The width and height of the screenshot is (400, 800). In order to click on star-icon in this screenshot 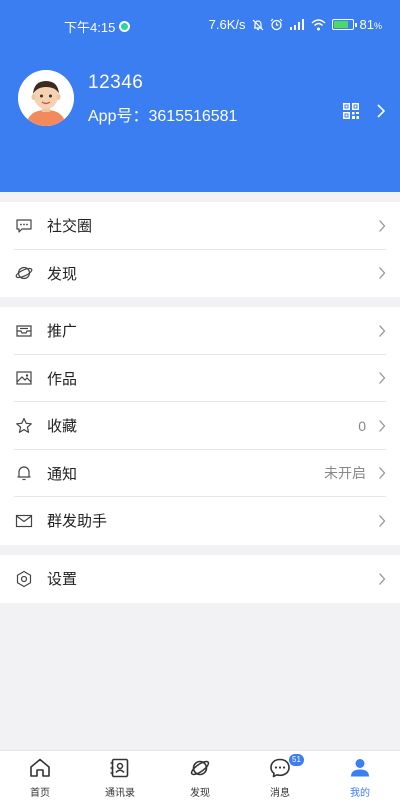, I will do `click(24, 425)`.